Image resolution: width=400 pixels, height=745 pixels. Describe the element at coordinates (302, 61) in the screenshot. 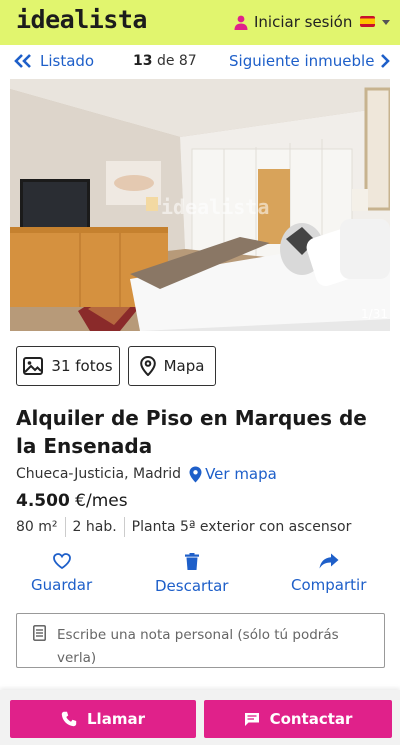

I see `next-label: Siguiente inmueble` at that location.